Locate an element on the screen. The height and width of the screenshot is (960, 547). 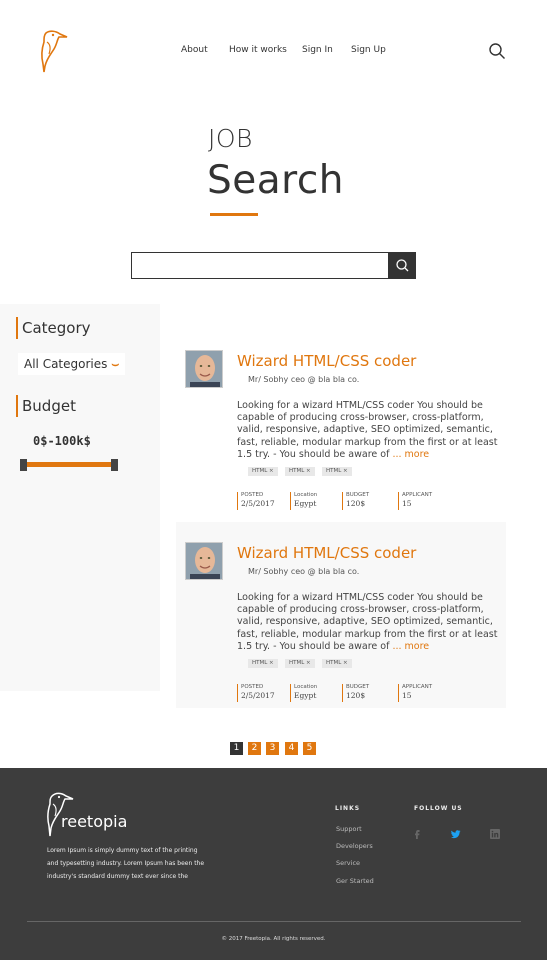
footer-link-get-started: Ger Started is located at coordinates (355, 881).